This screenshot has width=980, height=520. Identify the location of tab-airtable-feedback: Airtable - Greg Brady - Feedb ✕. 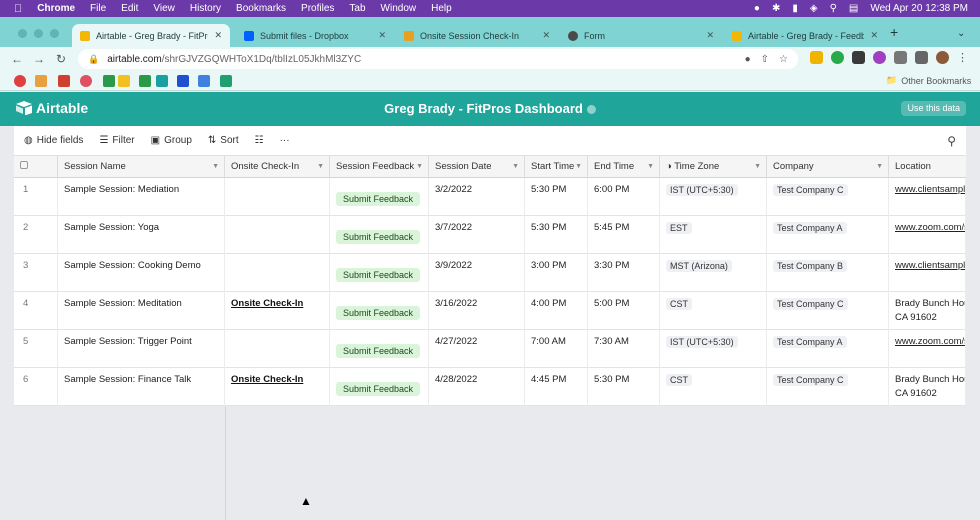
(805, 35).